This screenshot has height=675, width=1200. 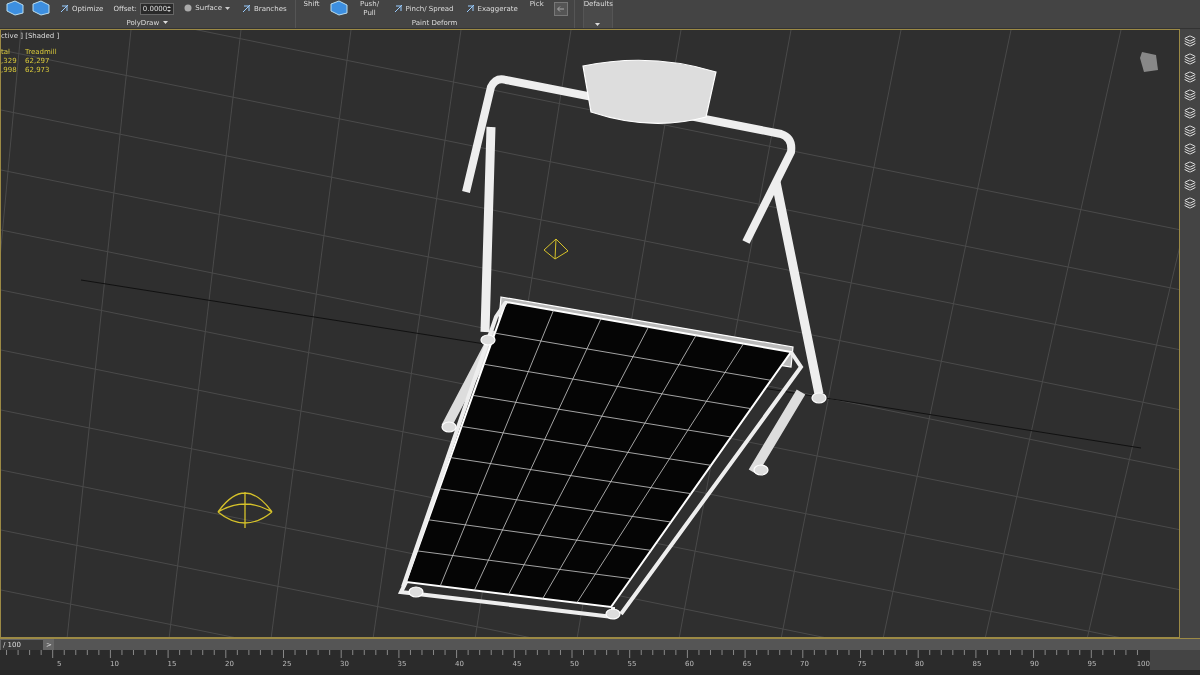 I want to click on sphere-icon, so click(x=188, y=8).